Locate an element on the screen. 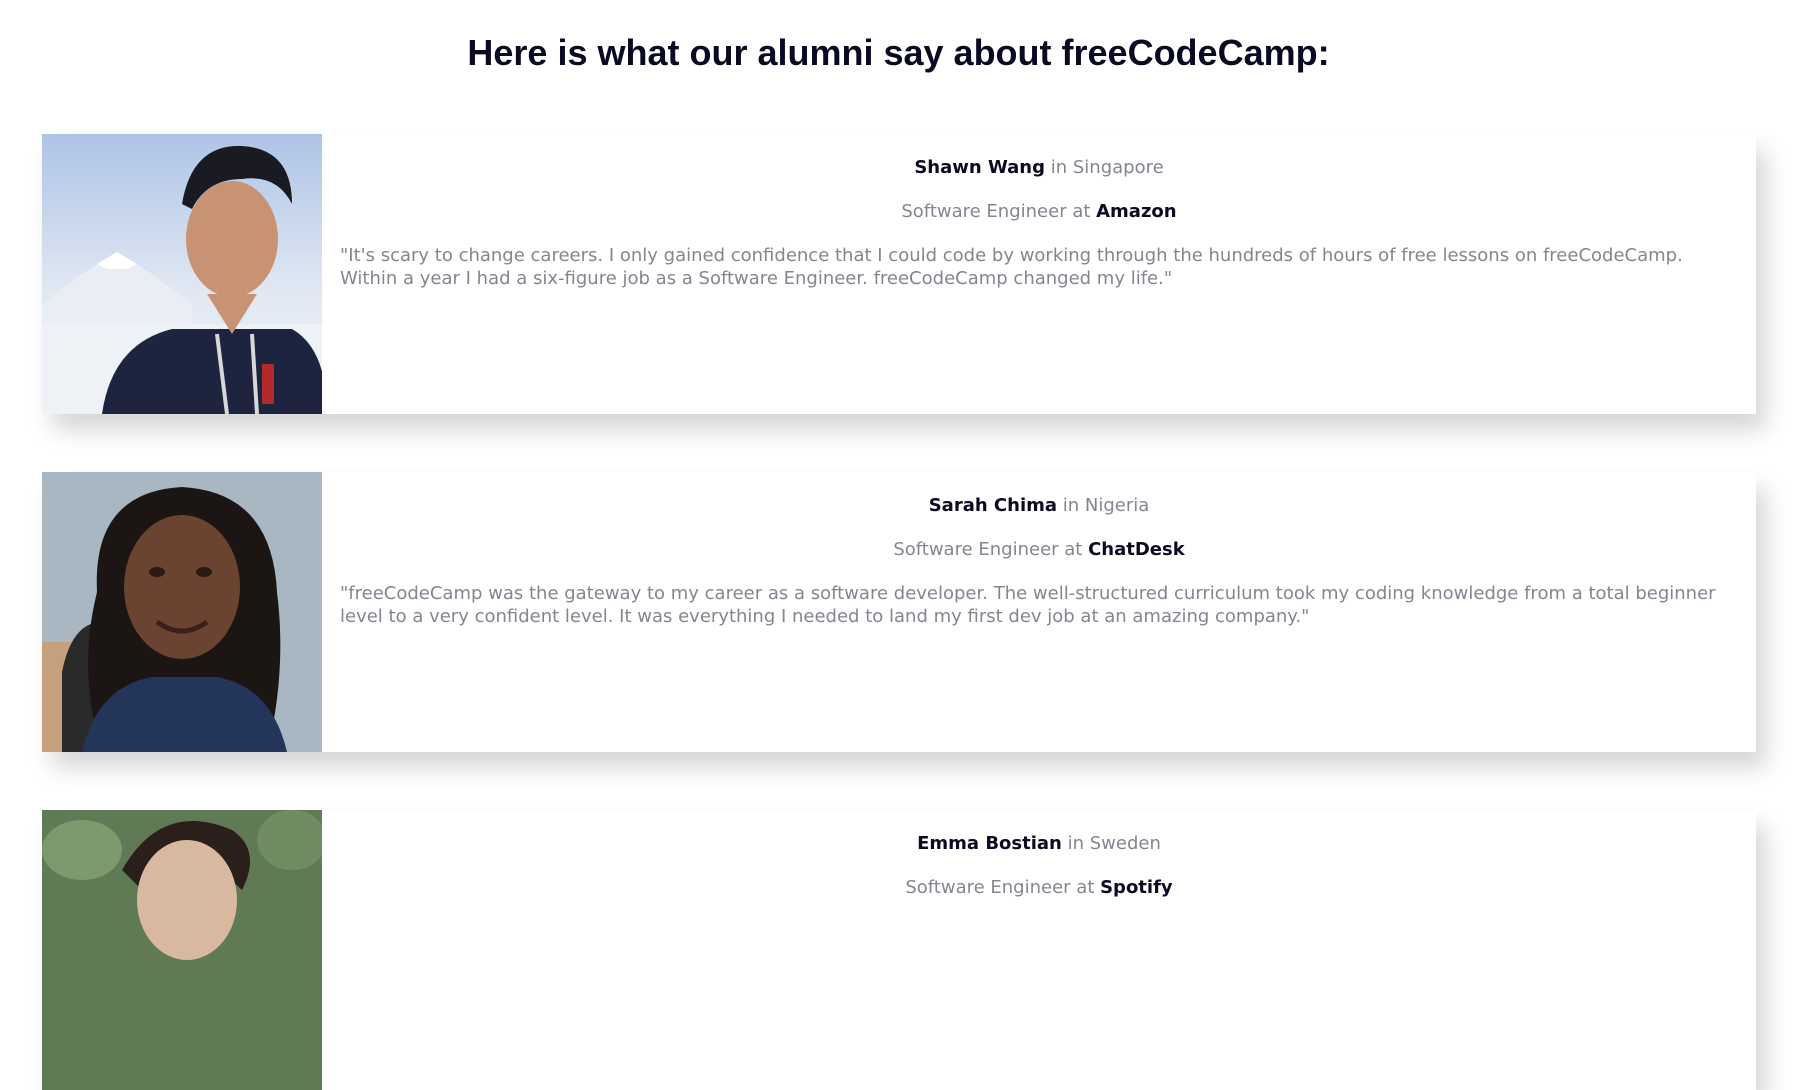 This screenshot has width=1797, height=1090. person-name: Emma Bostian is located at coordinates (989, 843).